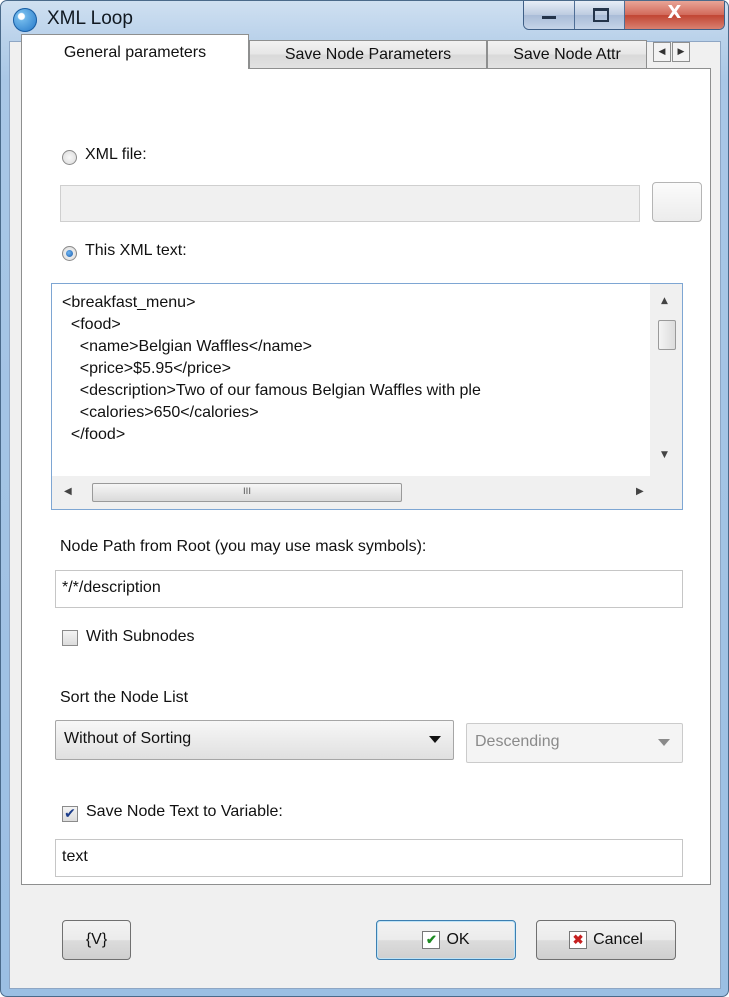 Image resolution: width=729 pixels, height=997 pixels. Describe the element at coordinates (254, 740) in the screenshot. I see `sort-mode-dropdown: Without of Sorting` at that location.